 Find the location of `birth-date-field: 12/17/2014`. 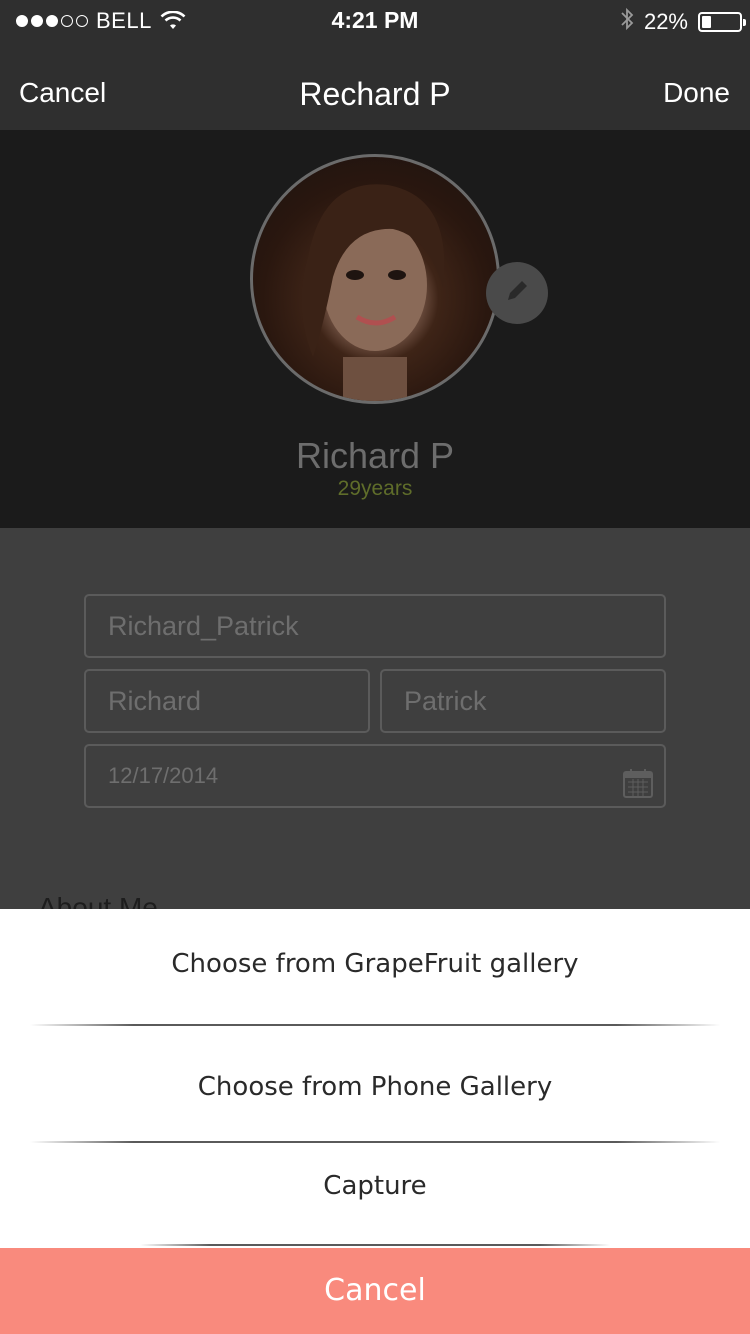

birth-date-field: 12/17/2014 is located at coordinates (375, 776).